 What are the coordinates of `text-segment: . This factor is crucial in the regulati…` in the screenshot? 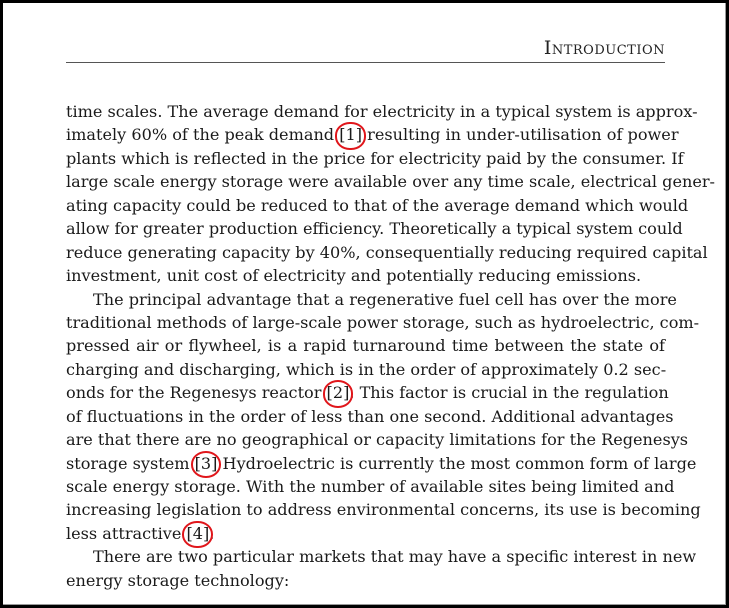 It's located at (509, 393).